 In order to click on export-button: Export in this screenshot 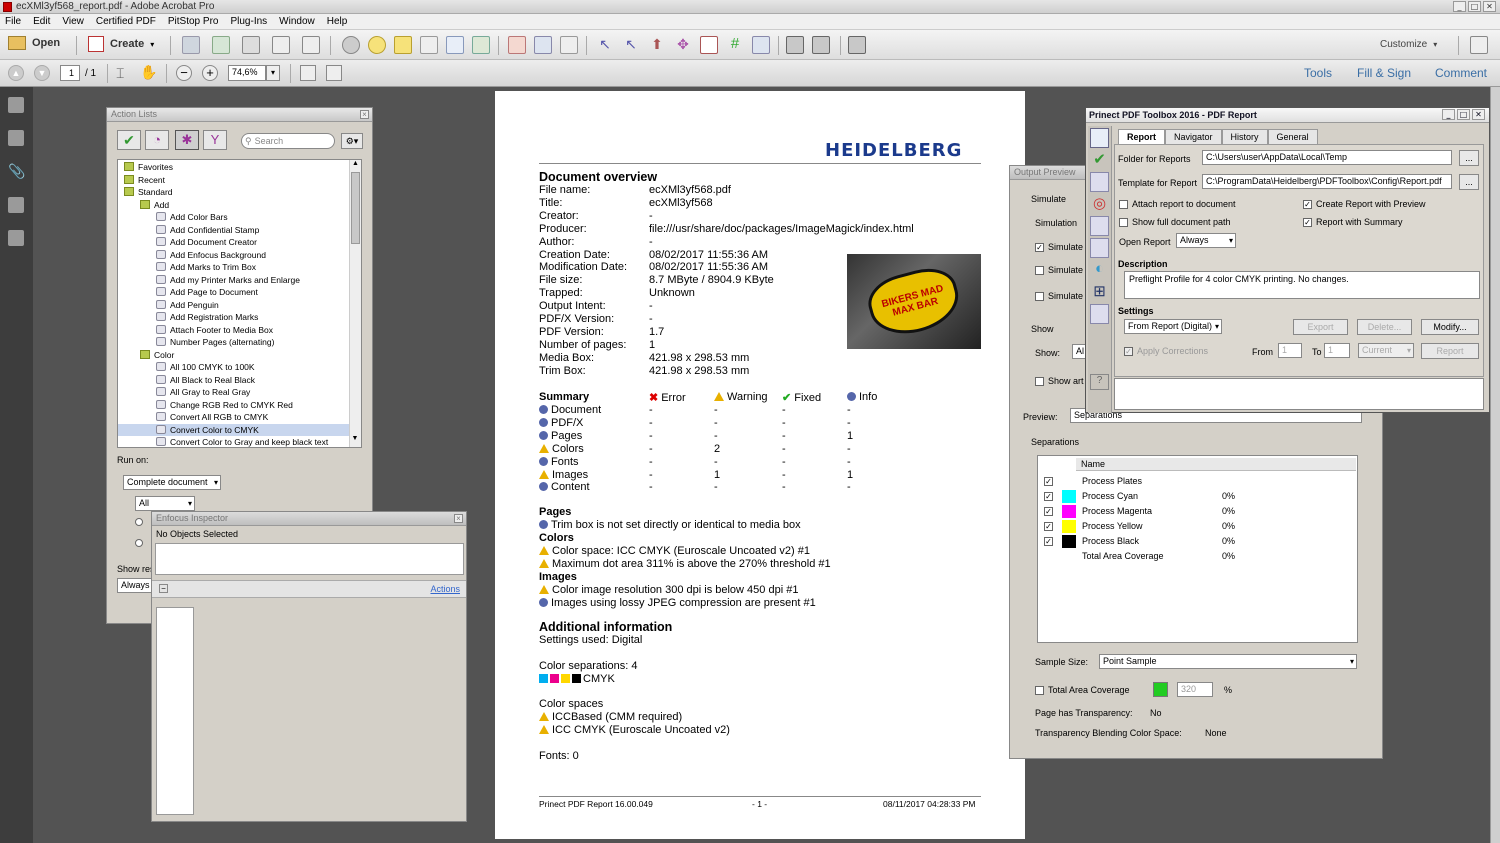, I will do `click(1320, 327)`.